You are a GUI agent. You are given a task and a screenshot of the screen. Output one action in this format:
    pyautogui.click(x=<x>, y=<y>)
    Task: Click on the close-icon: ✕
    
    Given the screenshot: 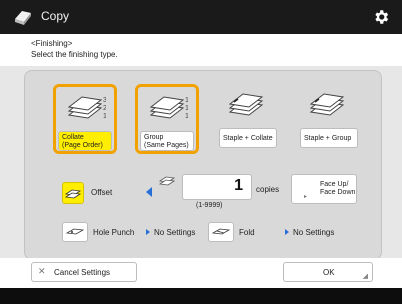 What is the action you would take?
    pyautogui.click(x=42, y=271)
    